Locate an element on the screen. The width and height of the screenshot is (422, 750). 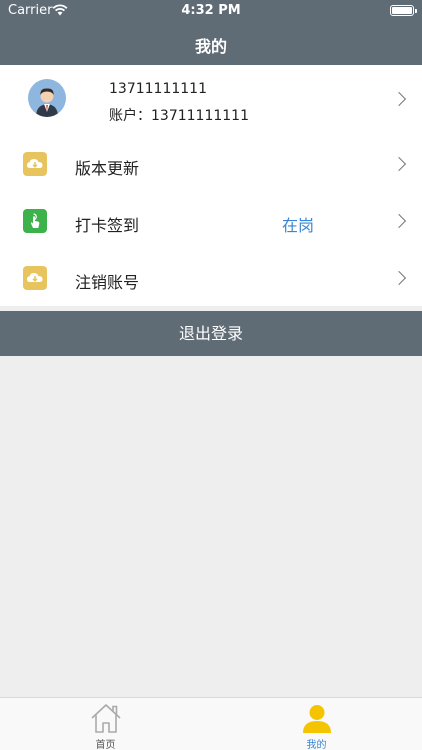
menu-item-label: 打卡签到 is located at coordinates (107, 225).